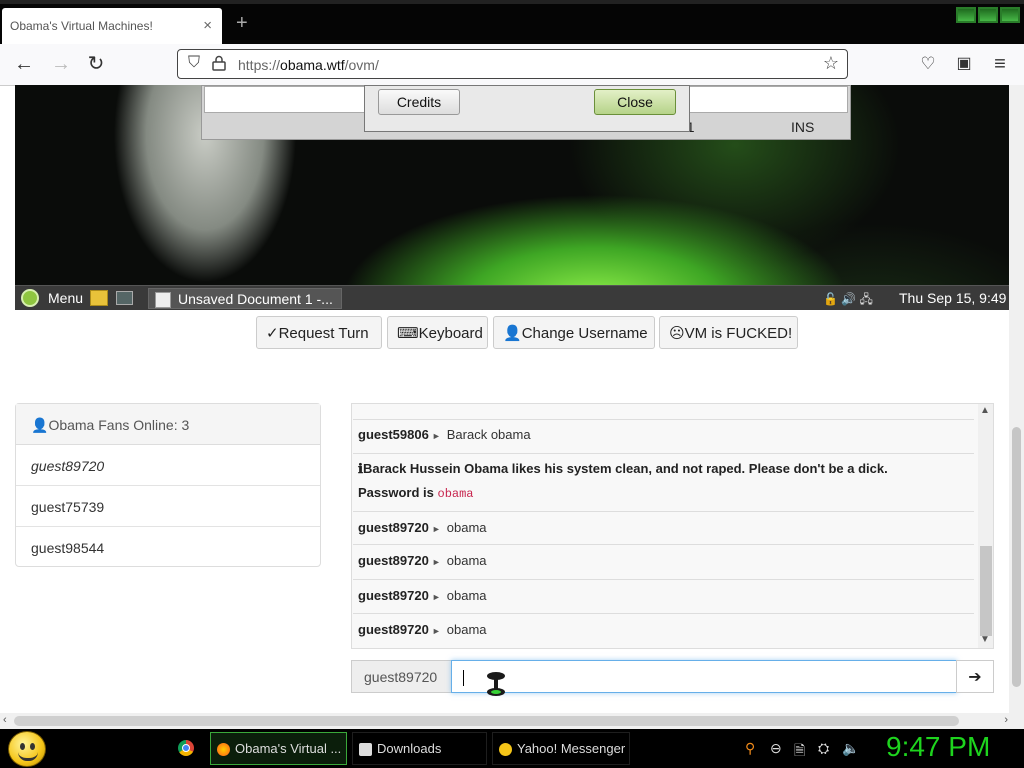  I want to click on reload-button: ↻, so click(96, 64).